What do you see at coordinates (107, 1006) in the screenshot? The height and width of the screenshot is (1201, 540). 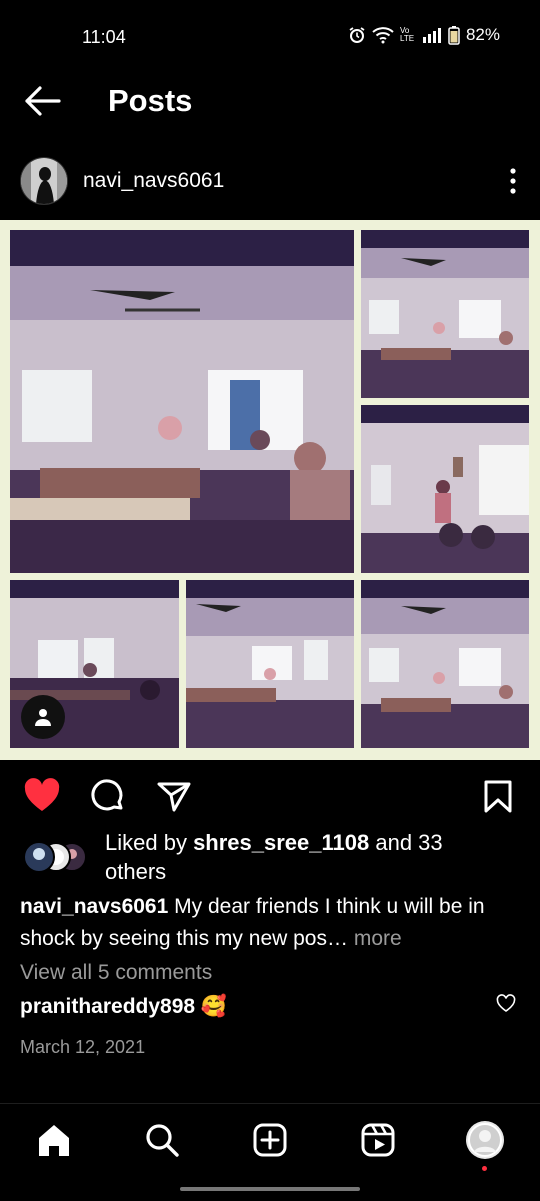 I see `comment-username: pranithareddy898` at bounding box center [107, 1006].